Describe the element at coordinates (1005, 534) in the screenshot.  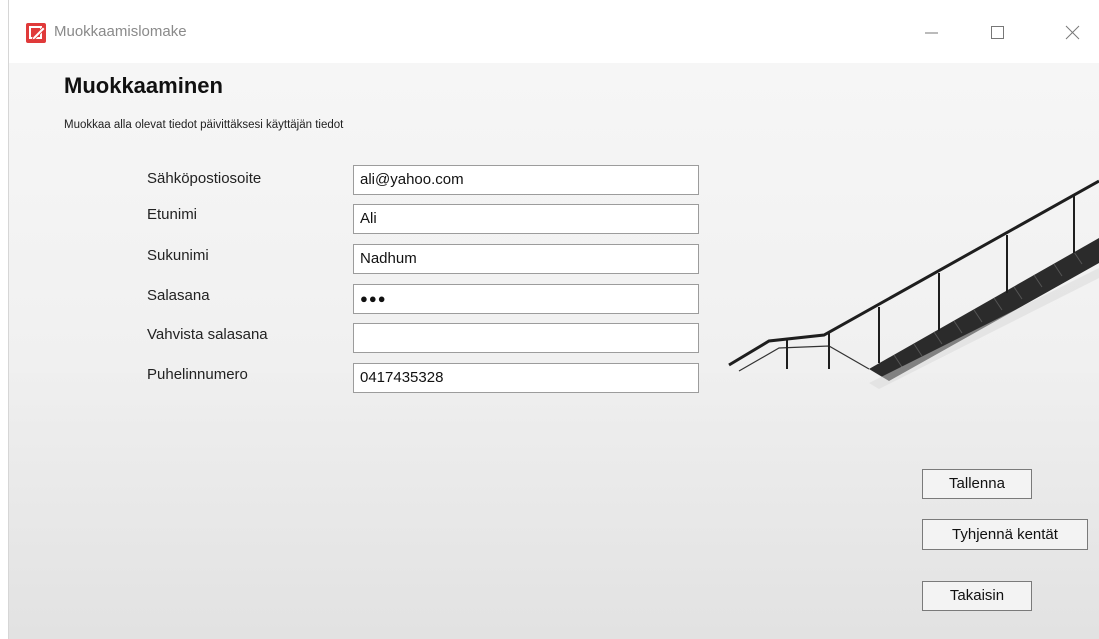
I see `clear-fields-button: Tyhjennä kentät` at that location.